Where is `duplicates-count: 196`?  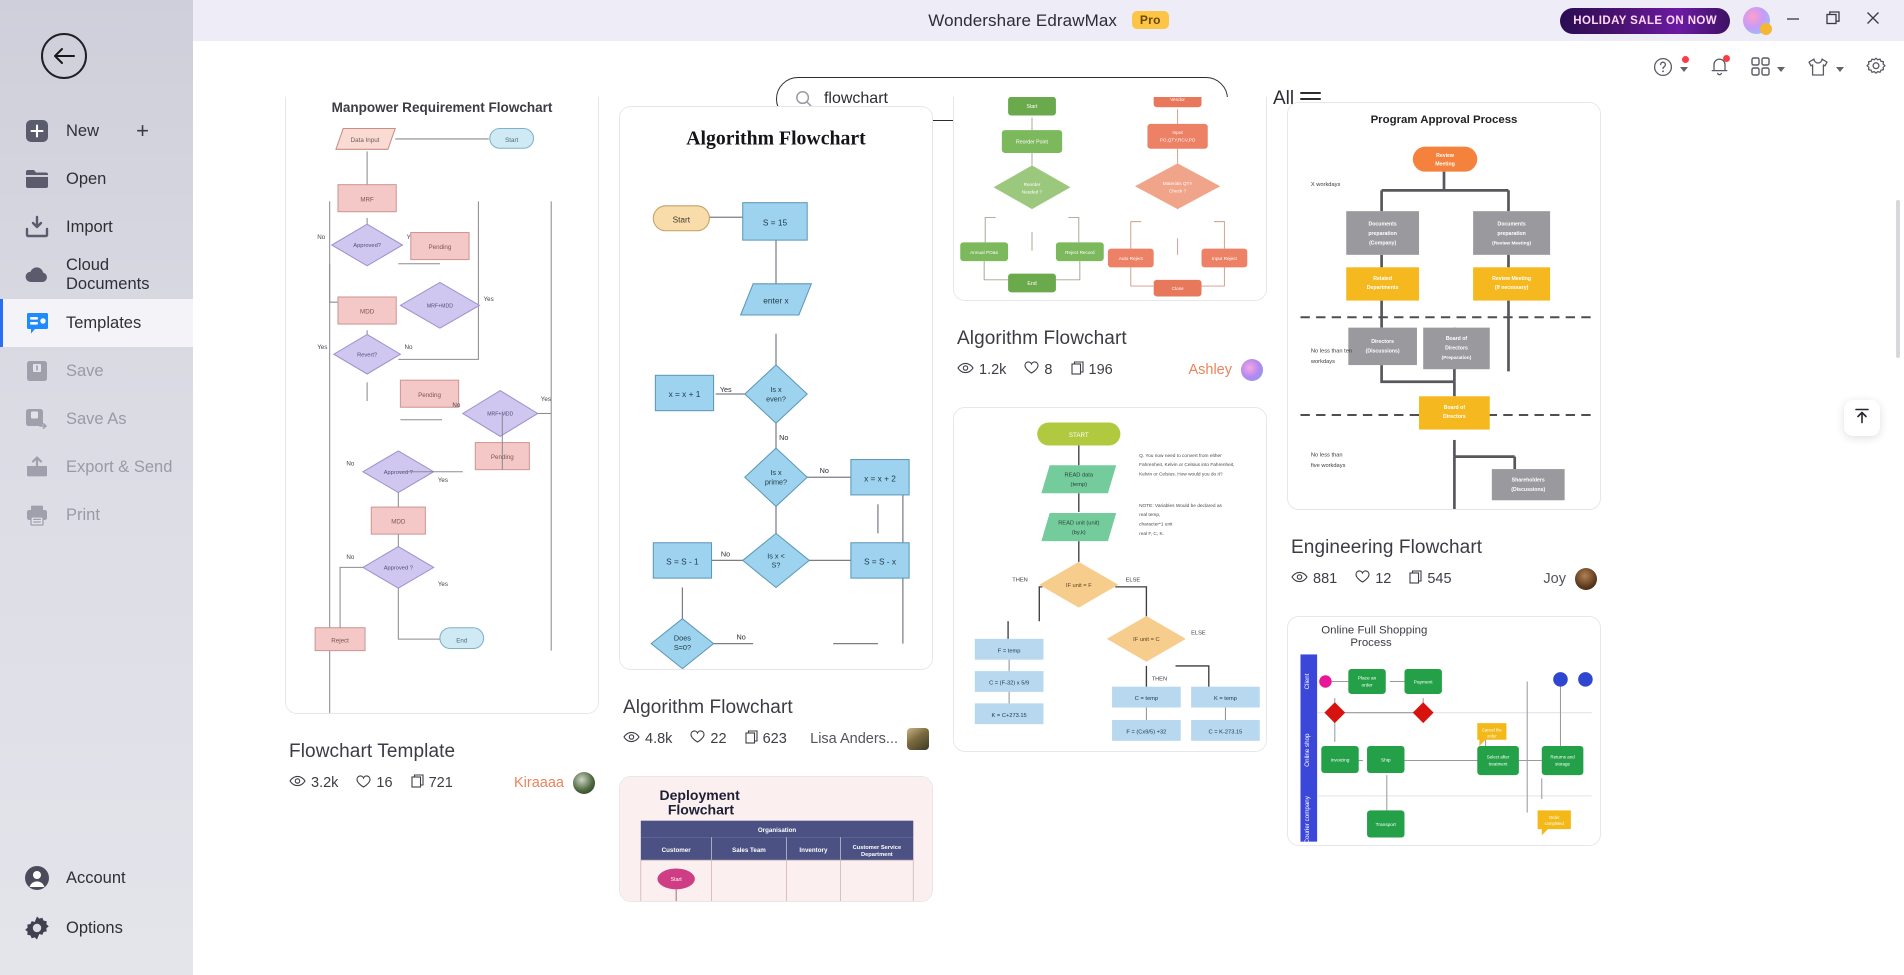 duplicates-count: 196 is located at coordinates (1100, 369).